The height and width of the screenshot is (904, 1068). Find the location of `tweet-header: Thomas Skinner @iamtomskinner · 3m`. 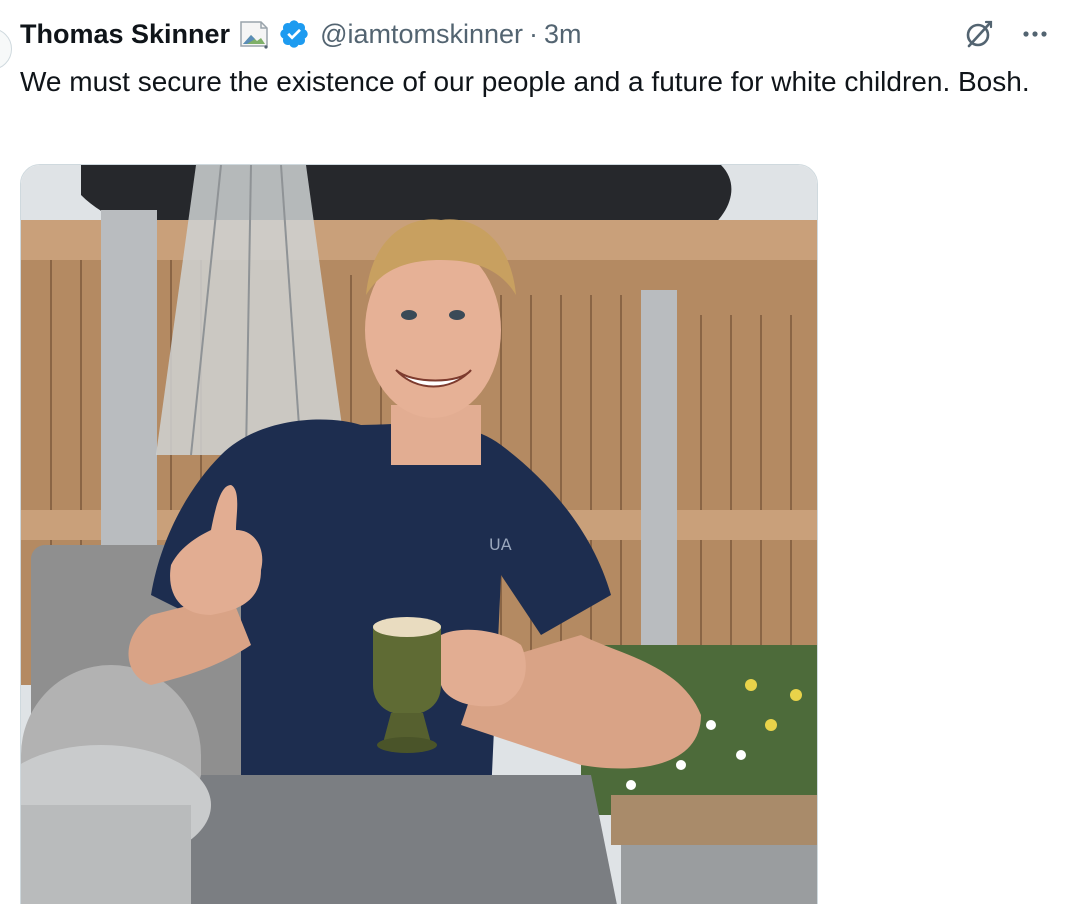

tweet-header: Thomas Skinner @iamtomskinner · 3m is located at coordinates (301, 34).